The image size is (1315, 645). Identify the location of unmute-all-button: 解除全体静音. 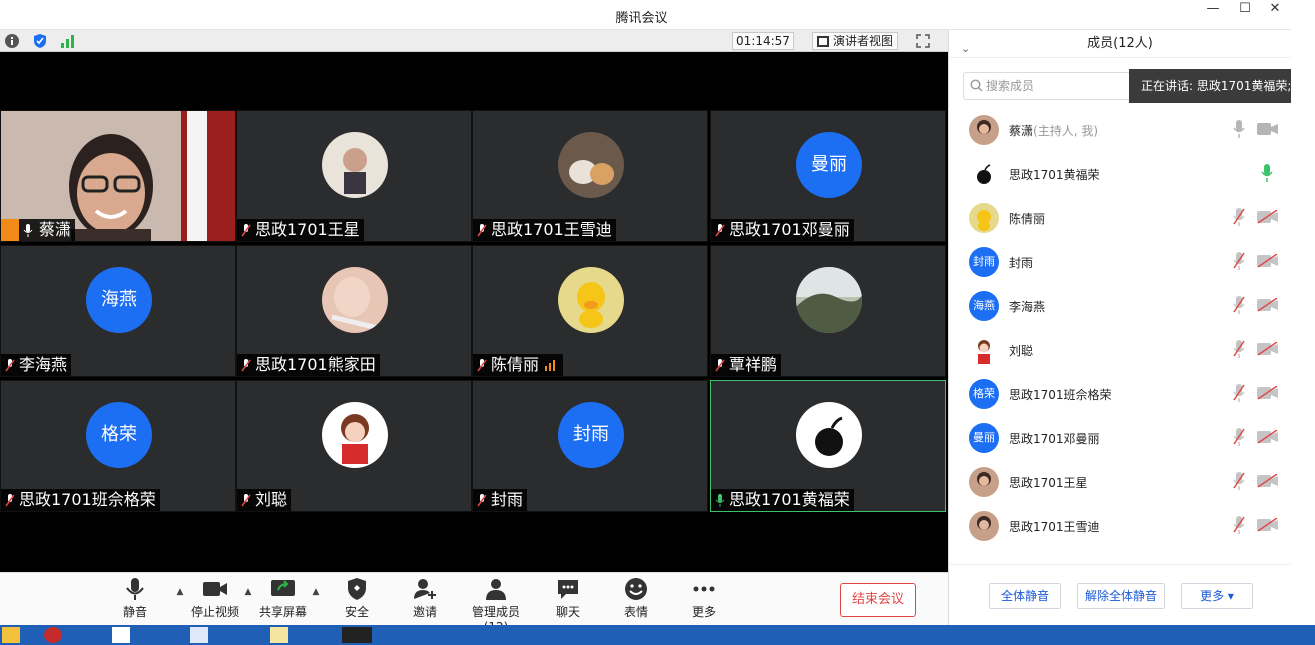
(1121, 596).